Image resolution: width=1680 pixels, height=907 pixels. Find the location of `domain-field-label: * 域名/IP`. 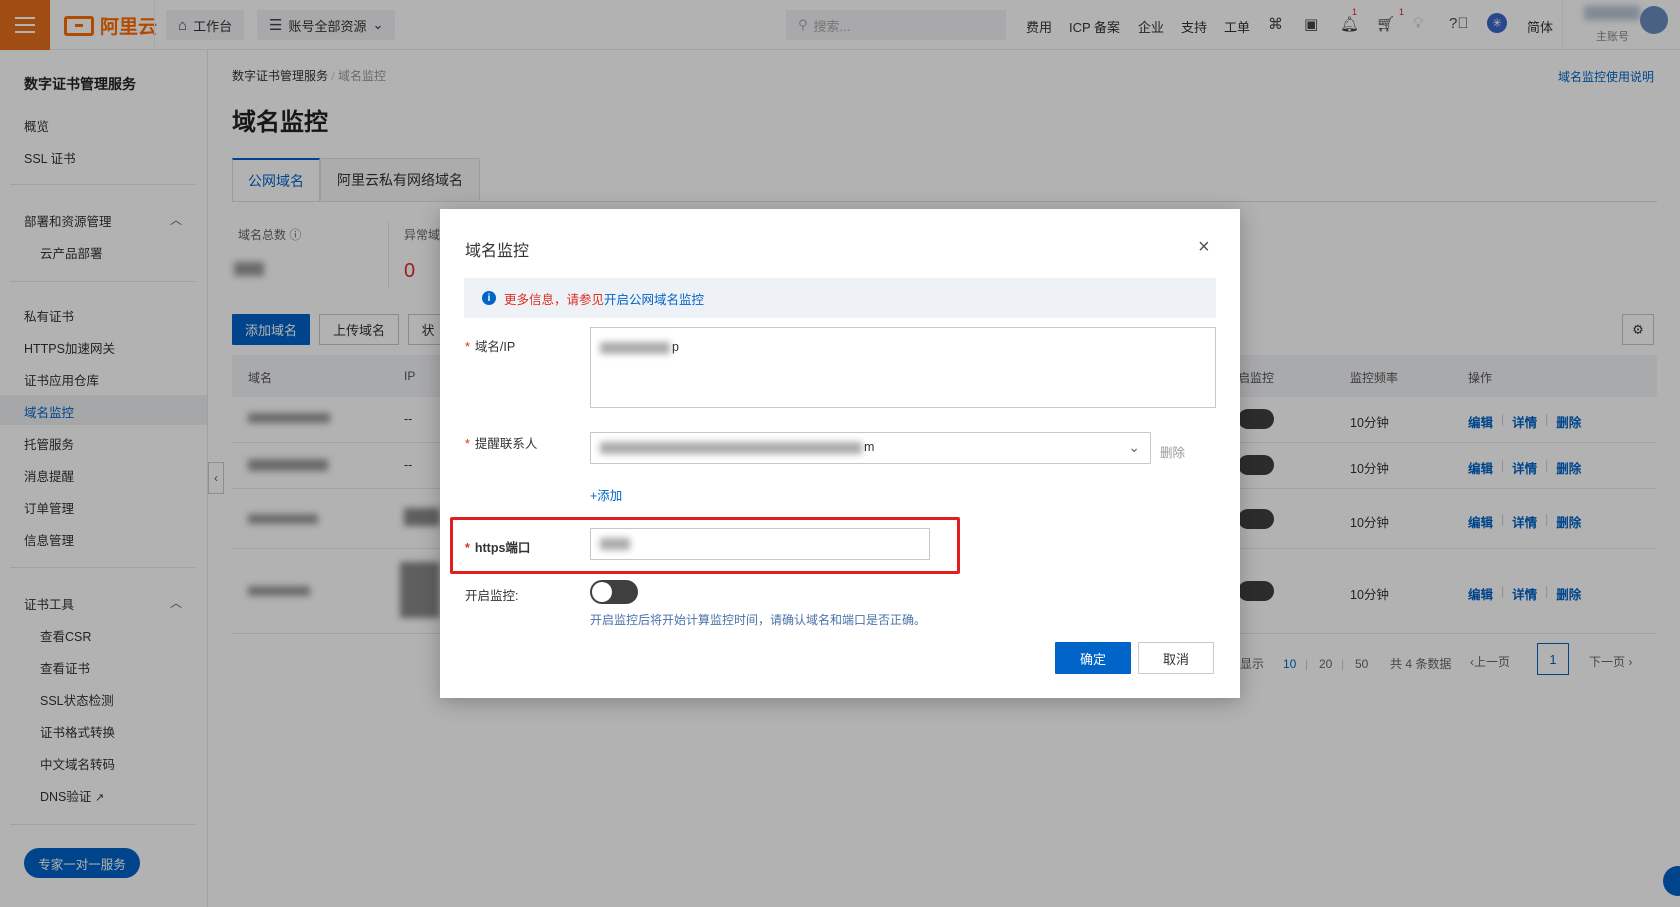

domain-field-label: * 域名/IP is located at coordinates (490, 347).